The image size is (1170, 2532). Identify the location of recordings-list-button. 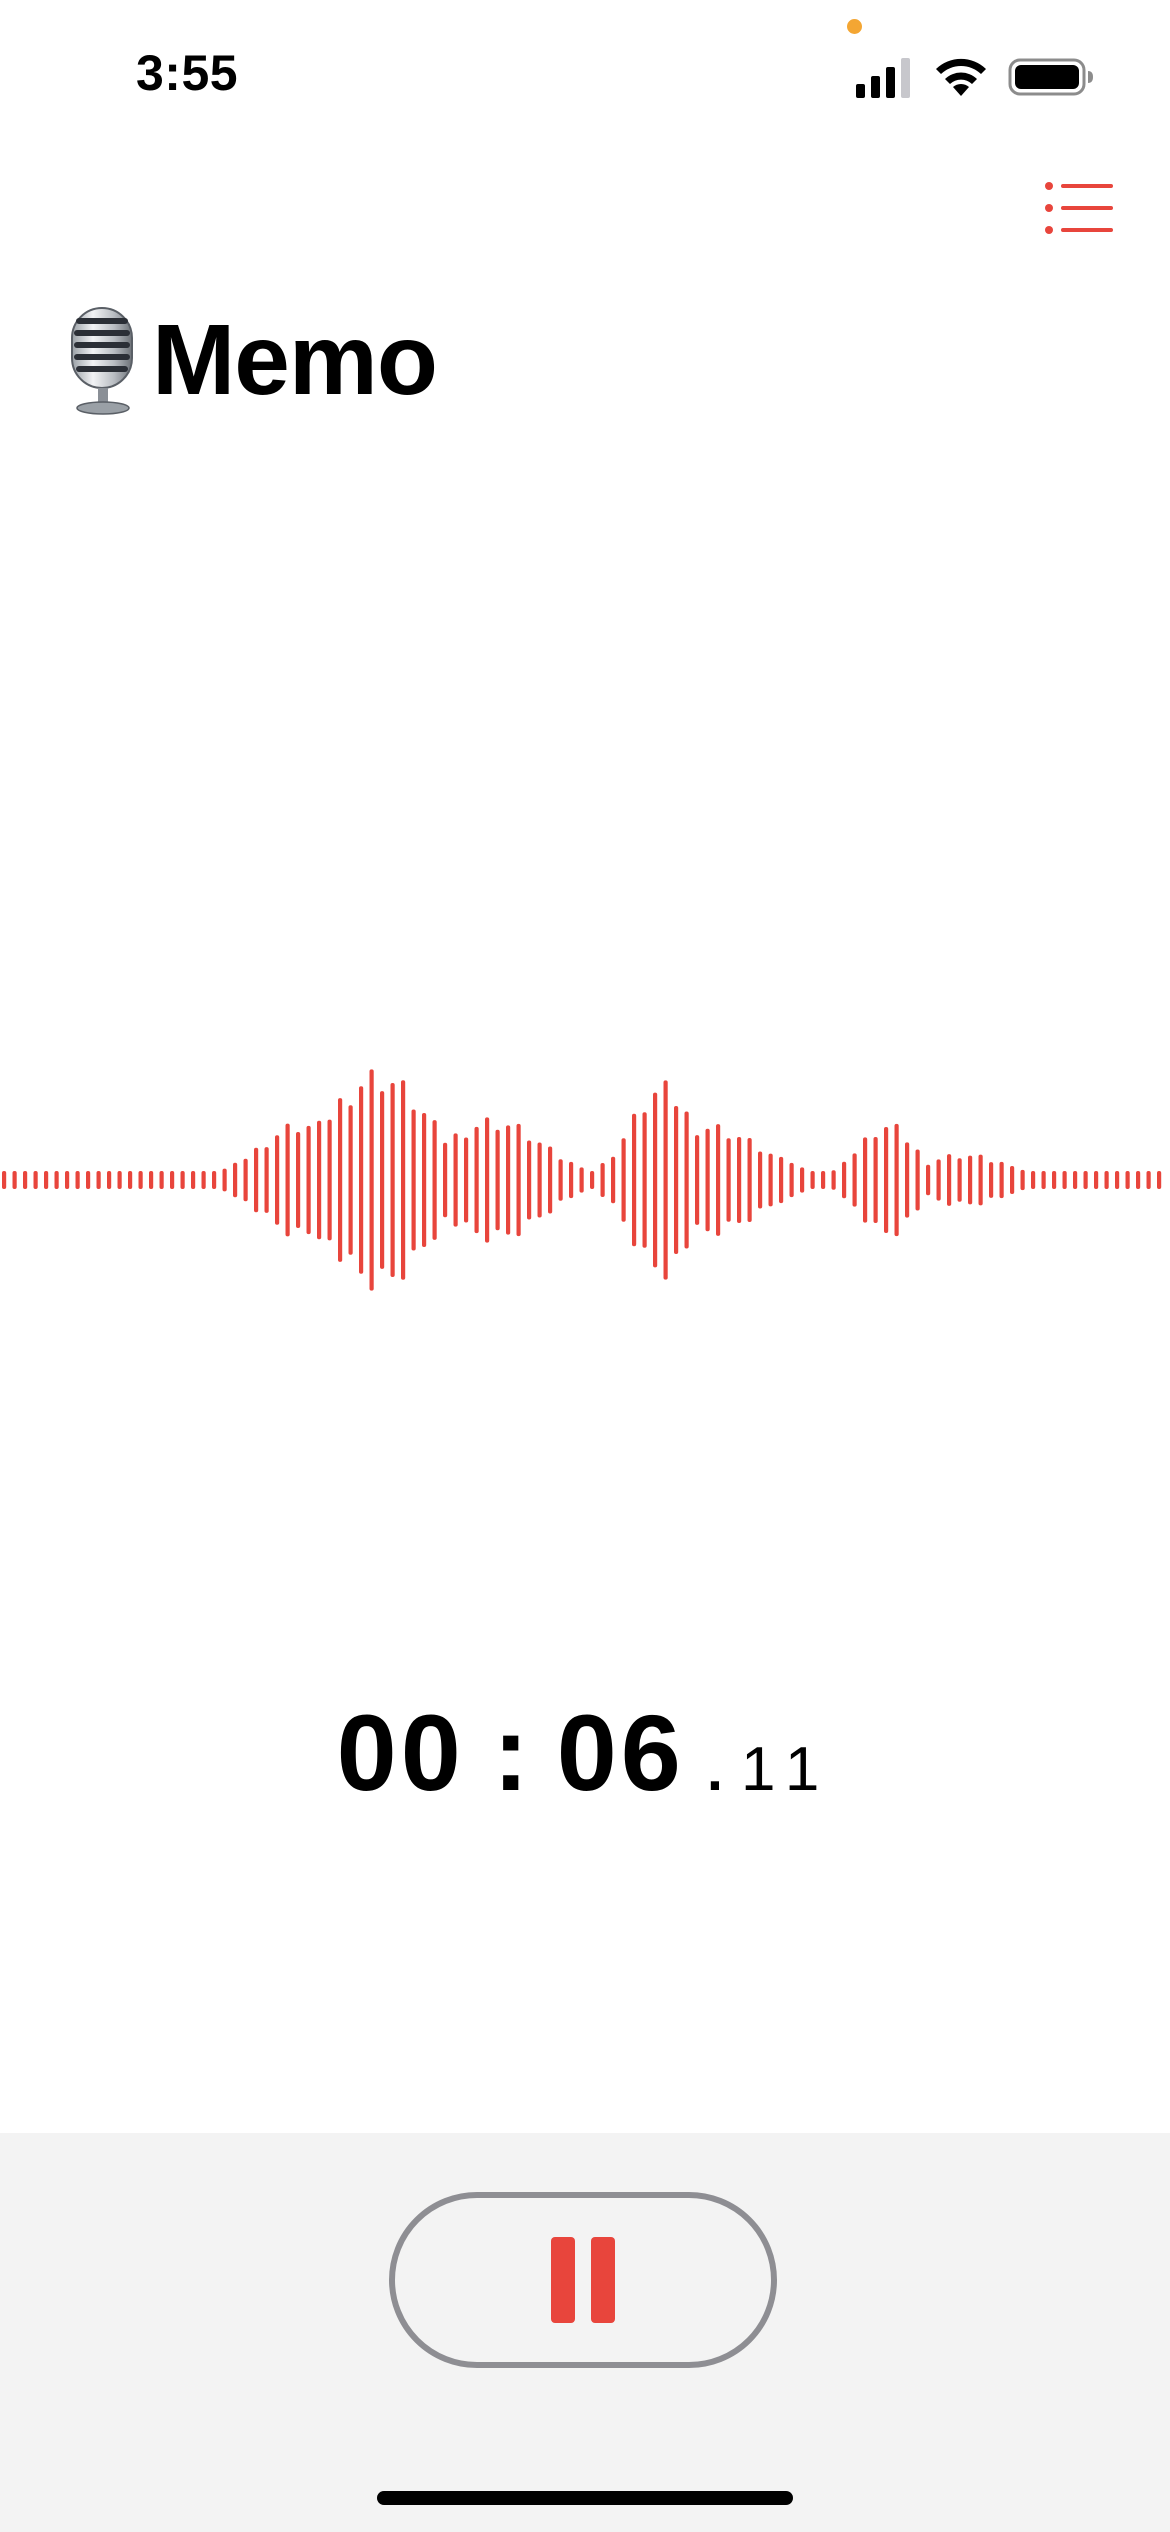
(1079, 208).